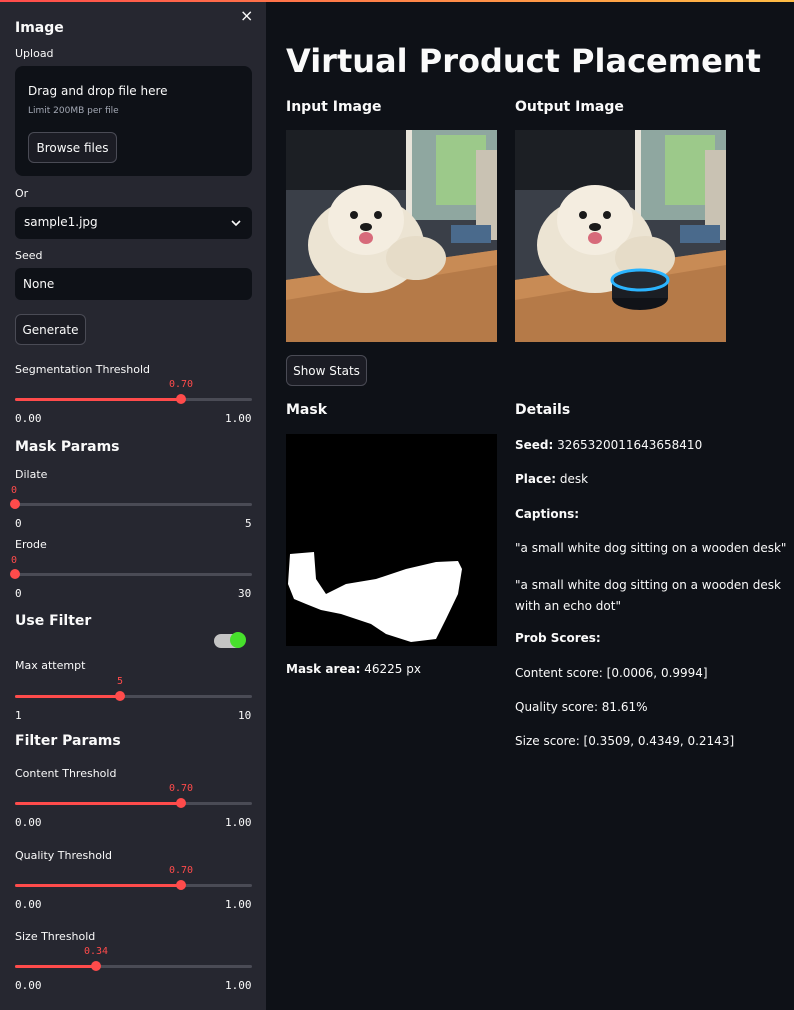  What do you see at coordinates (536, 479) in the screenshot?
I see `place-label: Place:` at bounding box center [536, 479].